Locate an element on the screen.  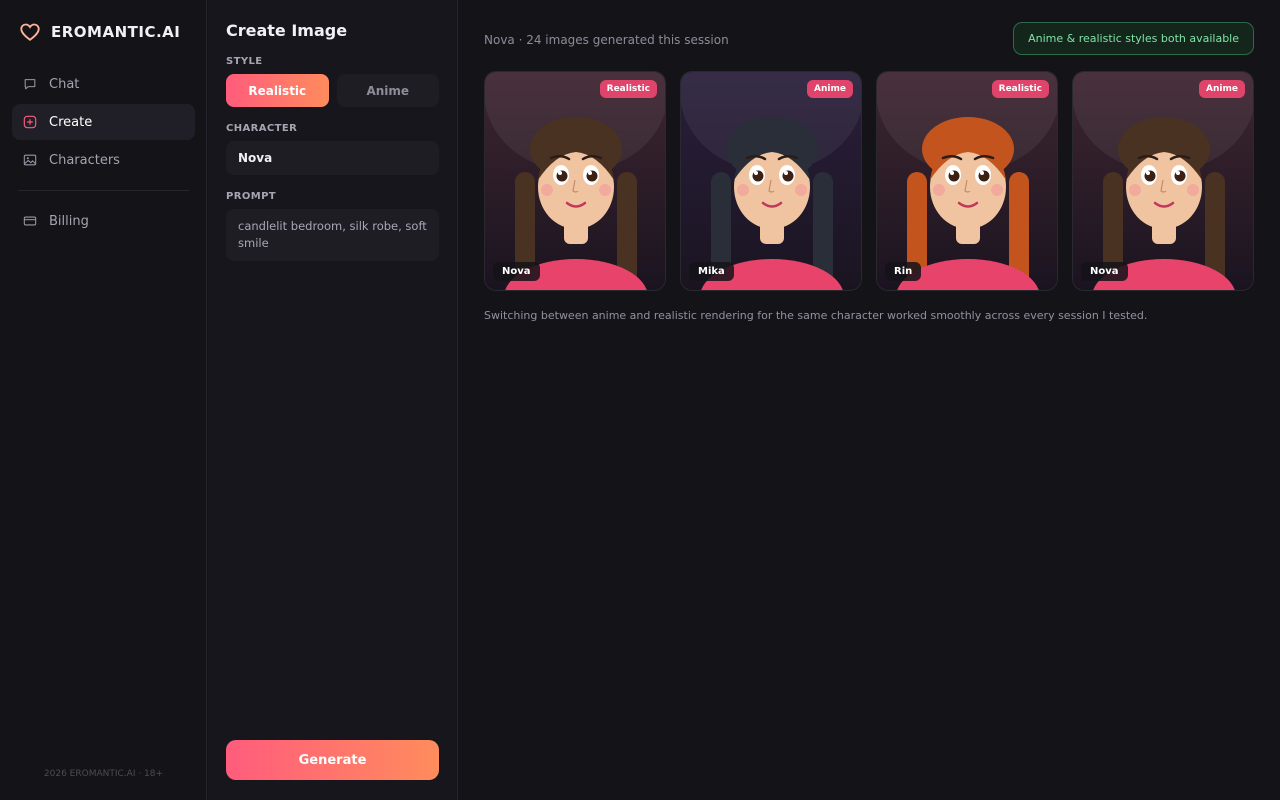
heart-icon is located at coordinates (30, 32).